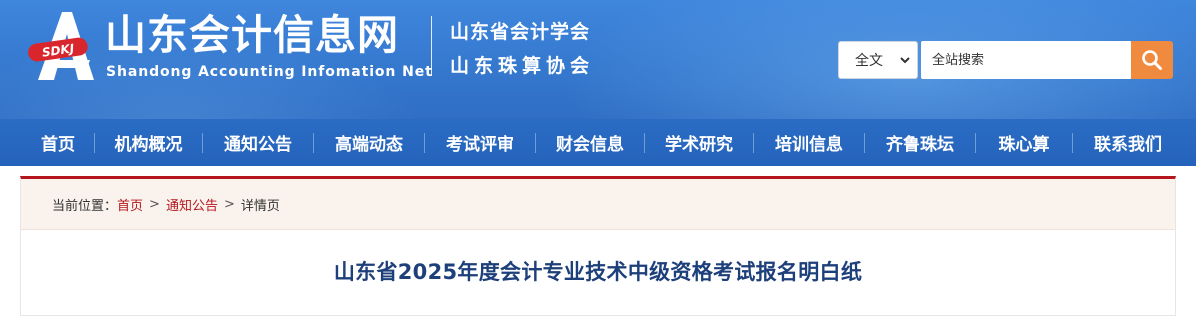 This screenshot has width=1196, height=316. Describe the element at coordinates (1128, 142) in the screenshot. I see `nav-item-contact: 联系我们` at that location.